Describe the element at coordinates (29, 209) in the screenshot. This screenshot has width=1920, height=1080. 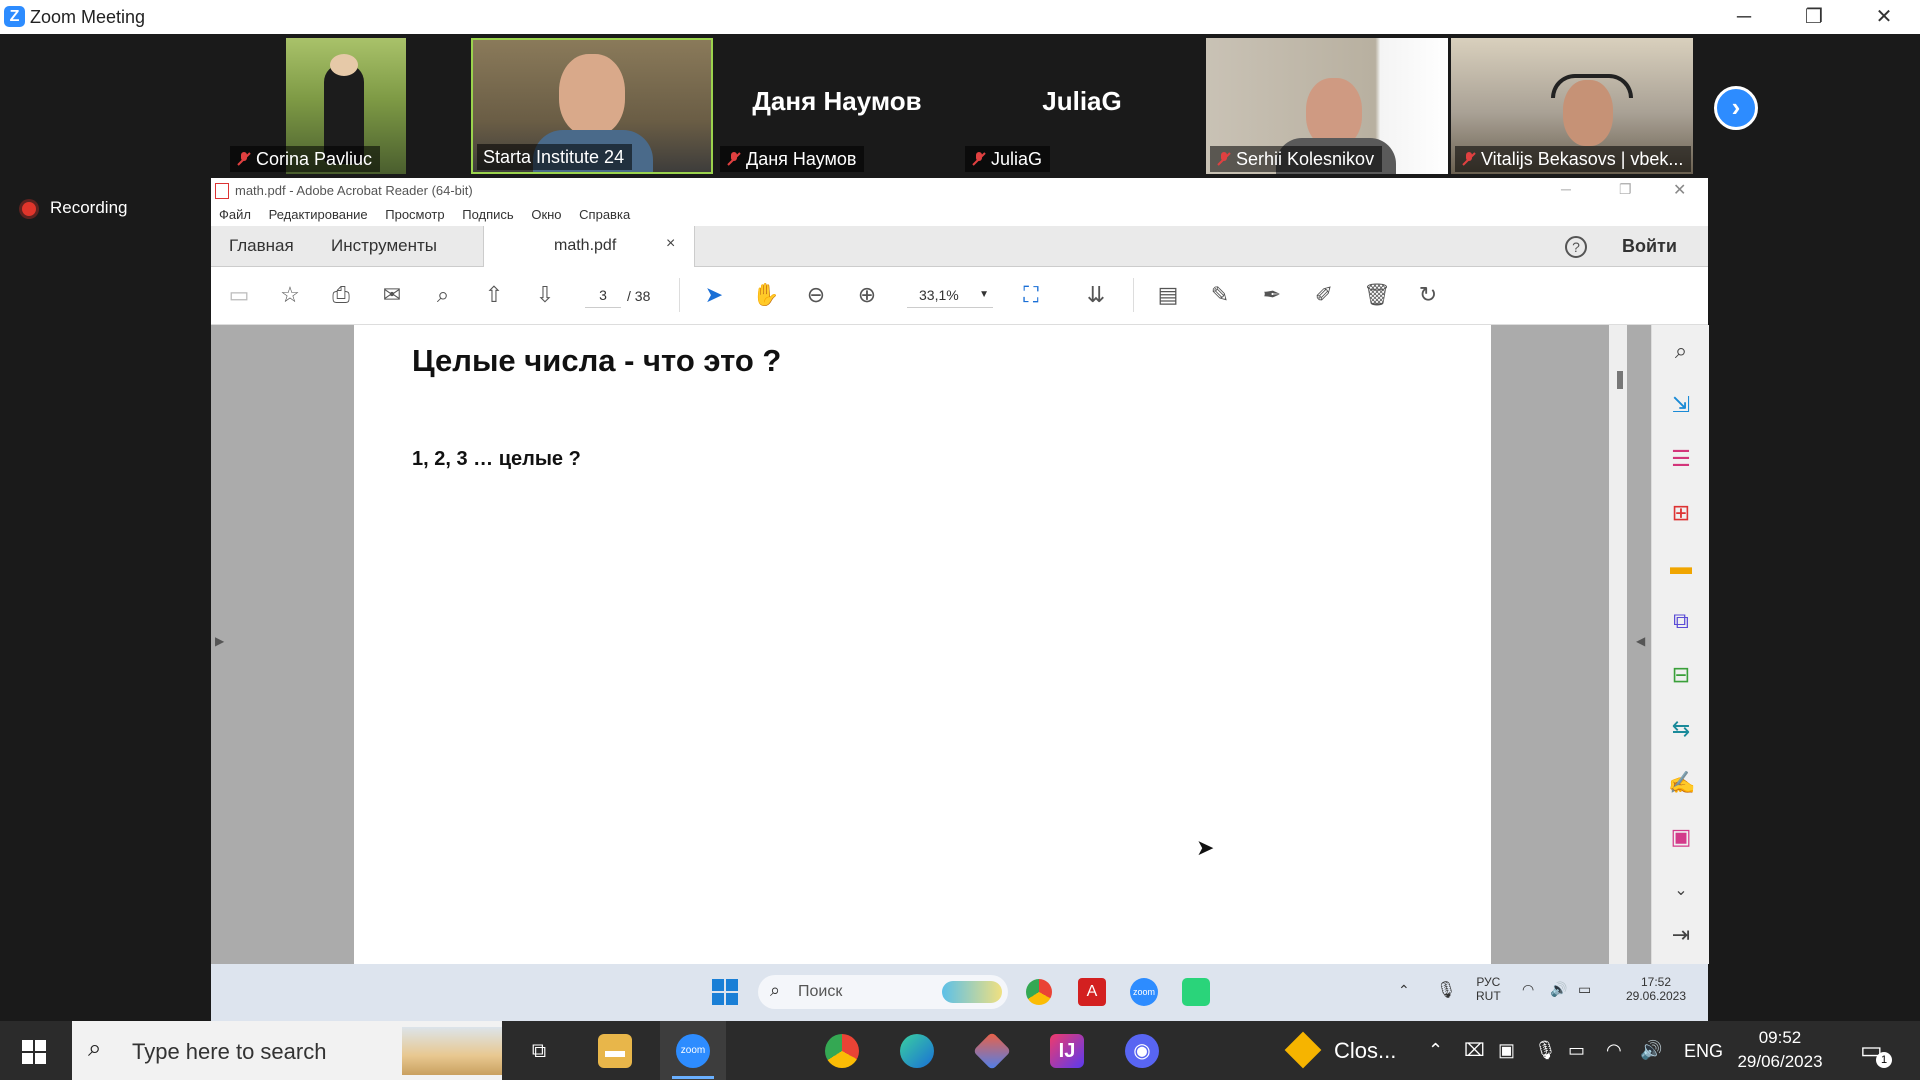
I see `recording-dot-icon` at that location.